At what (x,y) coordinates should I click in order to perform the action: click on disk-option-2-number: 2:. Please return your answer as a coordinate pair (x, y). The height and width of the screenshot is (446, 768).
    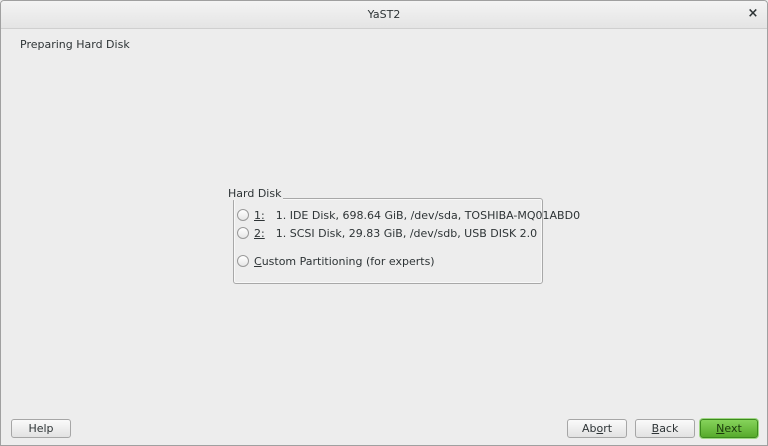
    Looking at the image, I should click on (259, 233).